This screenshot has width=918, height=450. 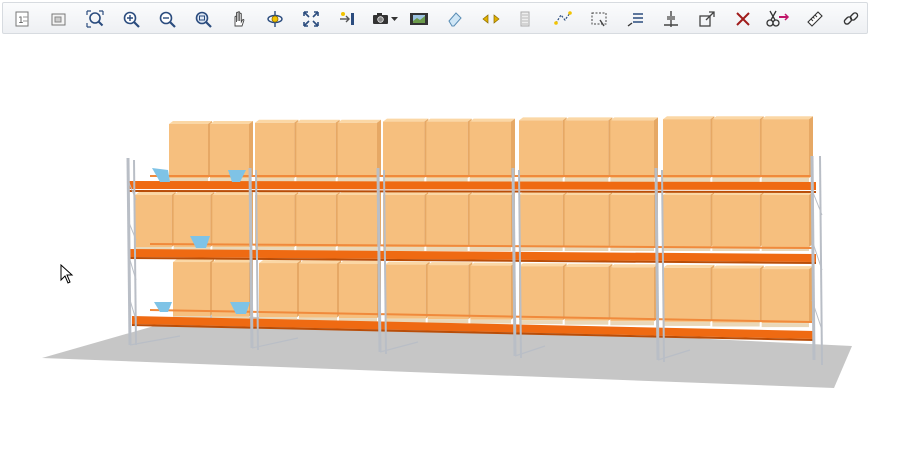 I want to click on select-window-icon, so click(x=599, y=19).